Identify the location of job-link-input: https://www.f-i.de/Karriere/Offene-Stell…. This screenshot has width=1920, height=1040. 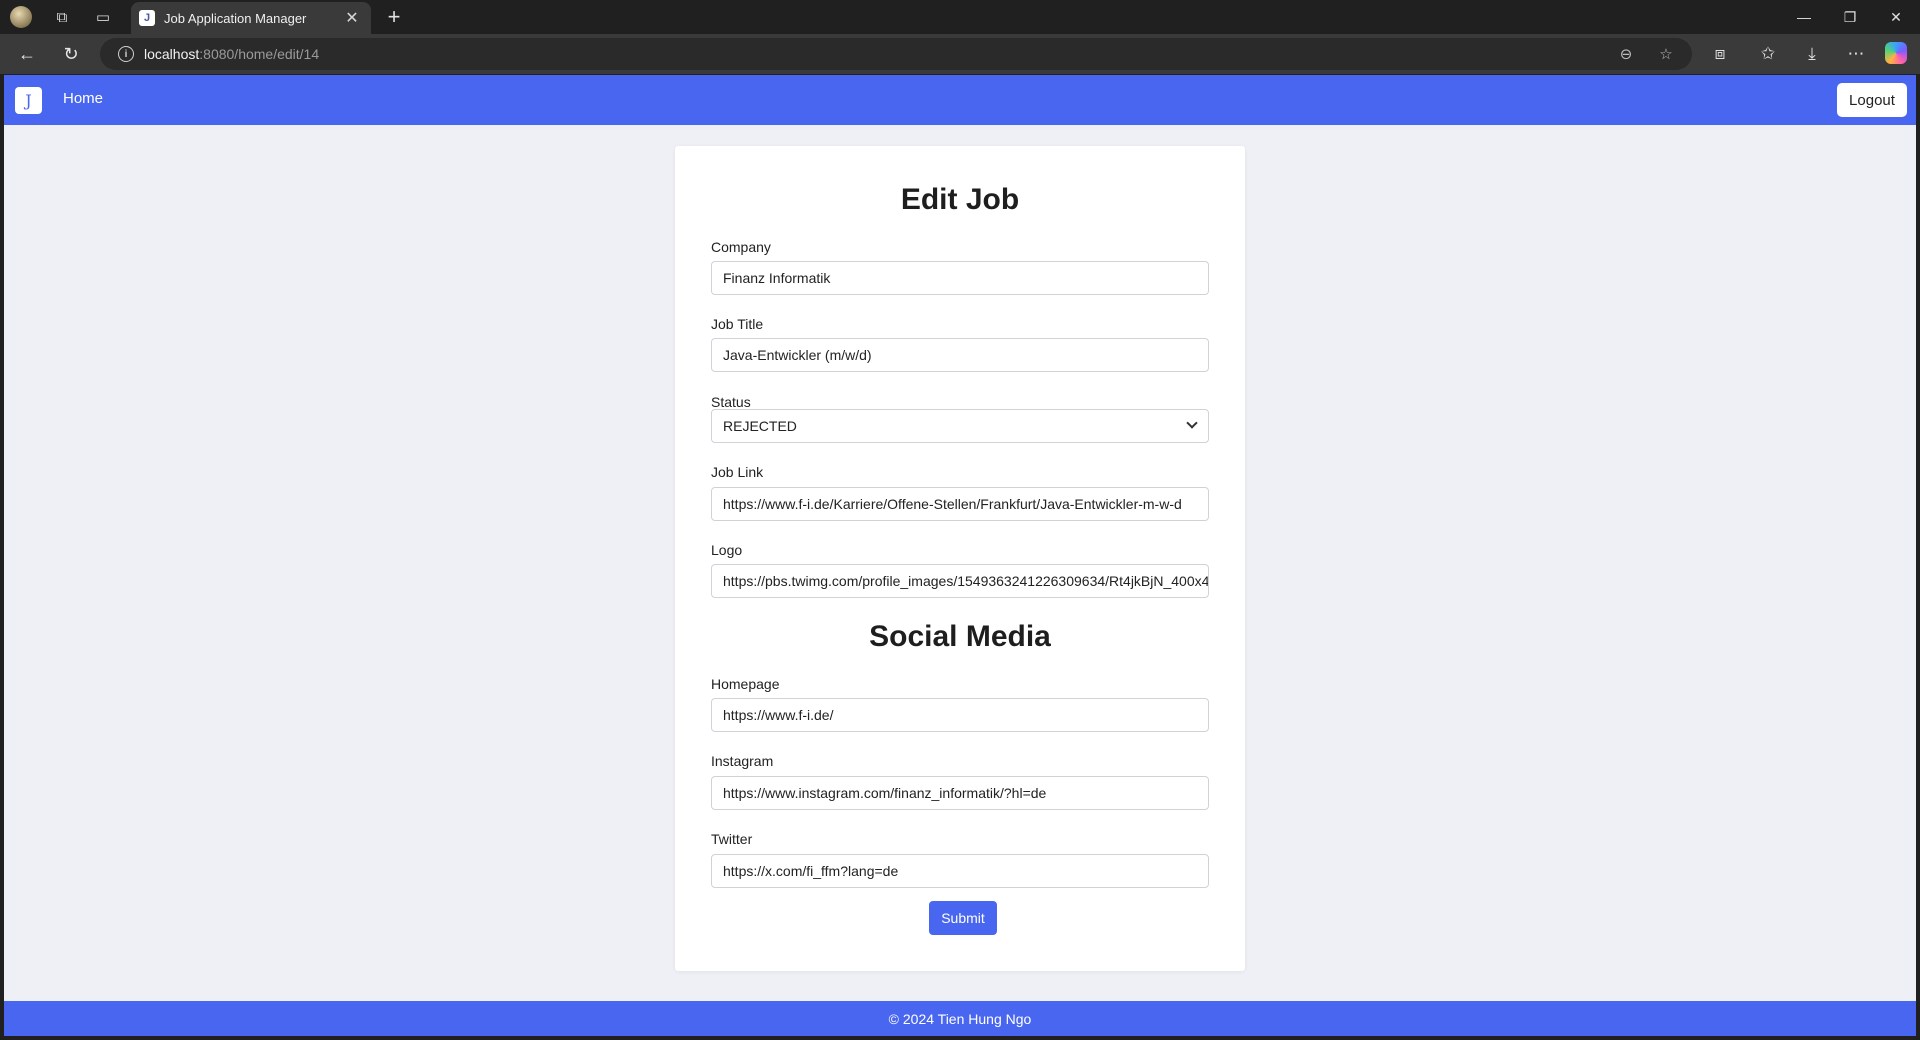
(960, 504).